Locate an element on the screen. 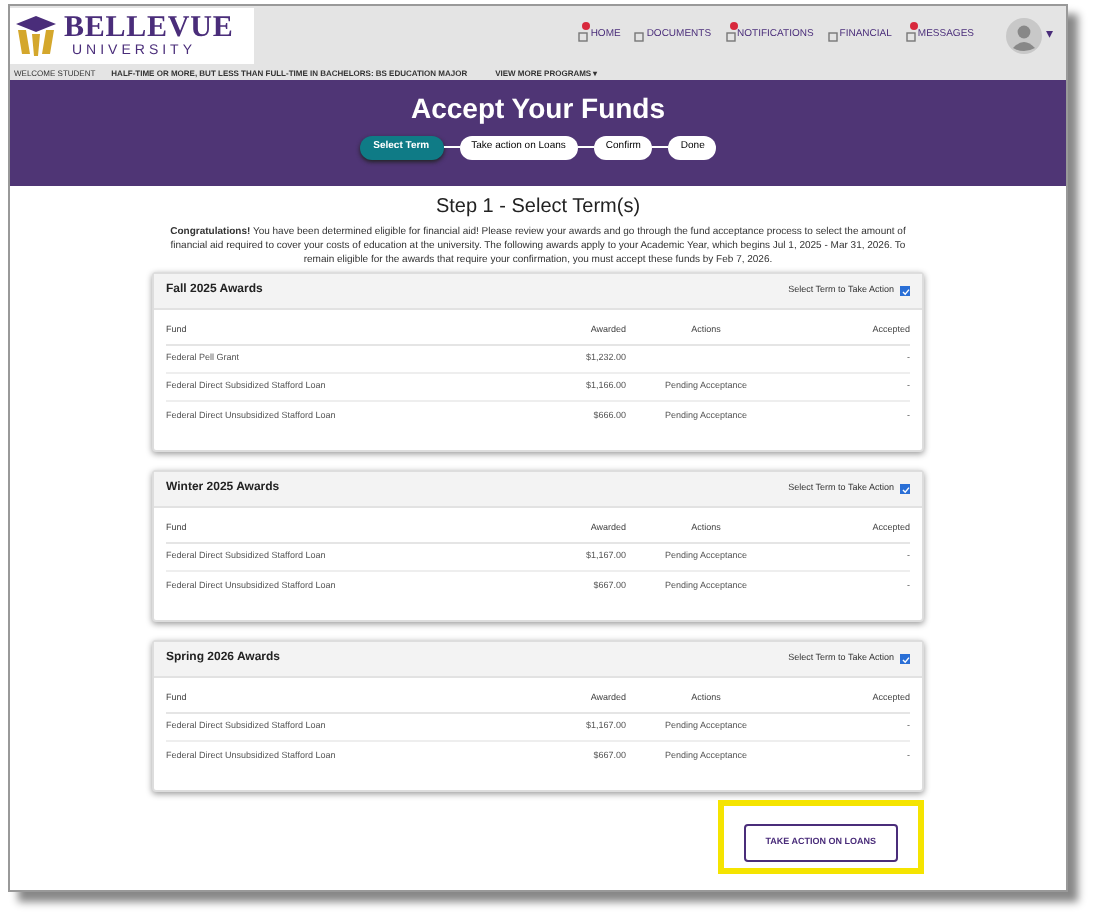 This screenshot has height=916, width=1098. step-title: Step 1 - Select Term(s) is located at coordinates (538, 208).